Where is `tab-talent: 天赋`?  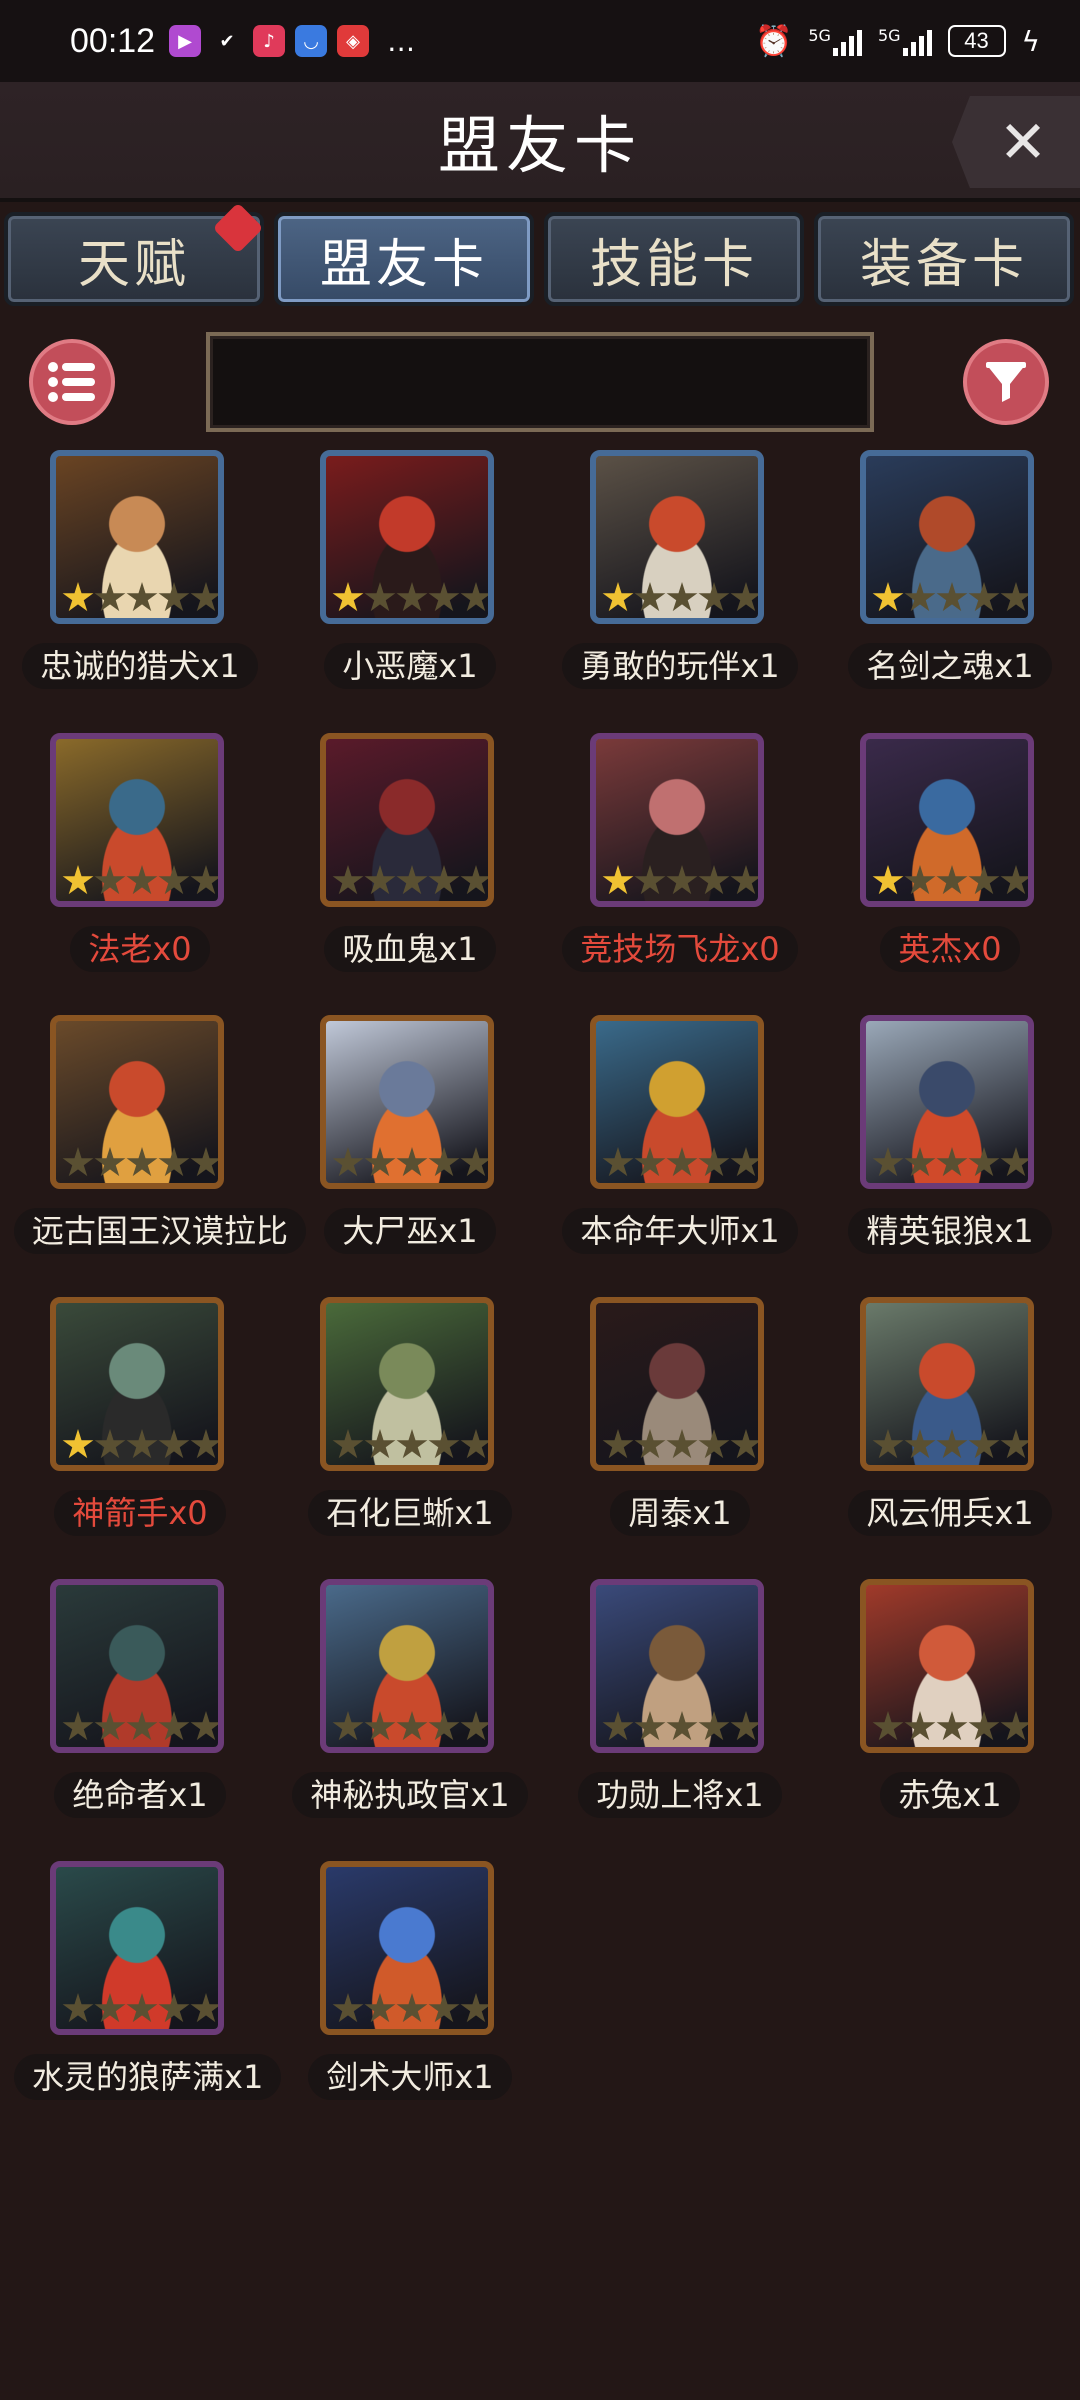
tab-talent: 天赋 is located at coordinates (134, 254).